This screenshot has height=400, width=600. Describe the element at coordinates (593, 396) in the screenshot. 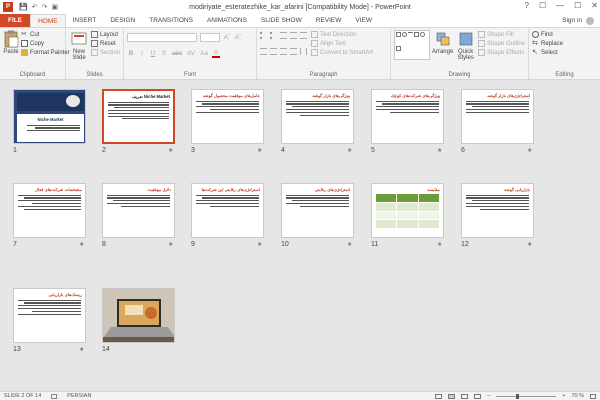

I see `fit-to-window-icon` at that location.